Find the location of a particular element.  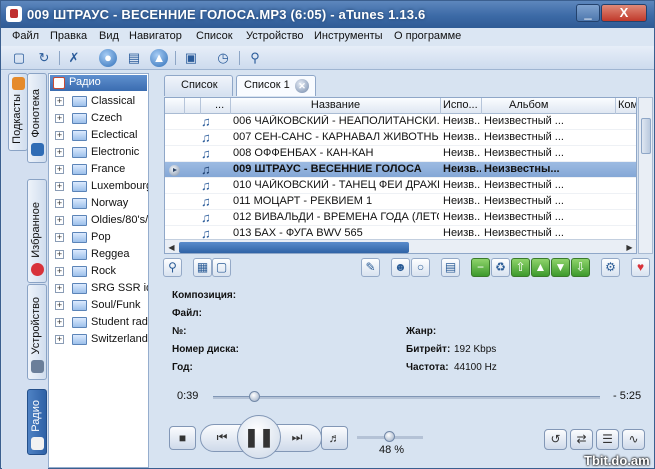

menu-playlist: Список is located at coordinates (214, 36).